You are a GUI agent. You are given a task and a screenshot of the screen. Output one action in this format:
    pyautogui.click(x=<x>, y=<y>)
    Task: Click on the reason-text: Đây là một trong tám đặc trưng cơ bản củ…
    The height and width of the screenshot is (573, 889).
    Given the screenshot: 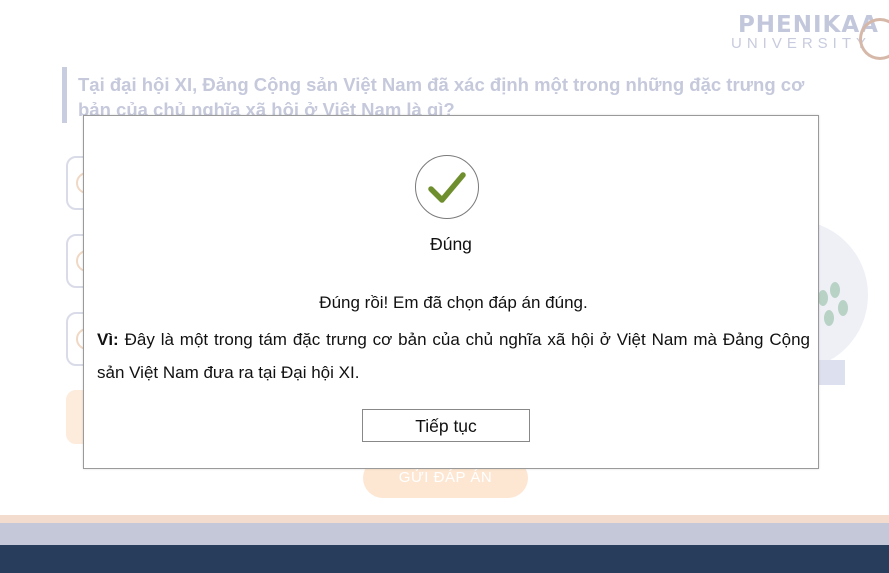 What is the action you would take?
    pyautogui.click(x=453, y=356)
    